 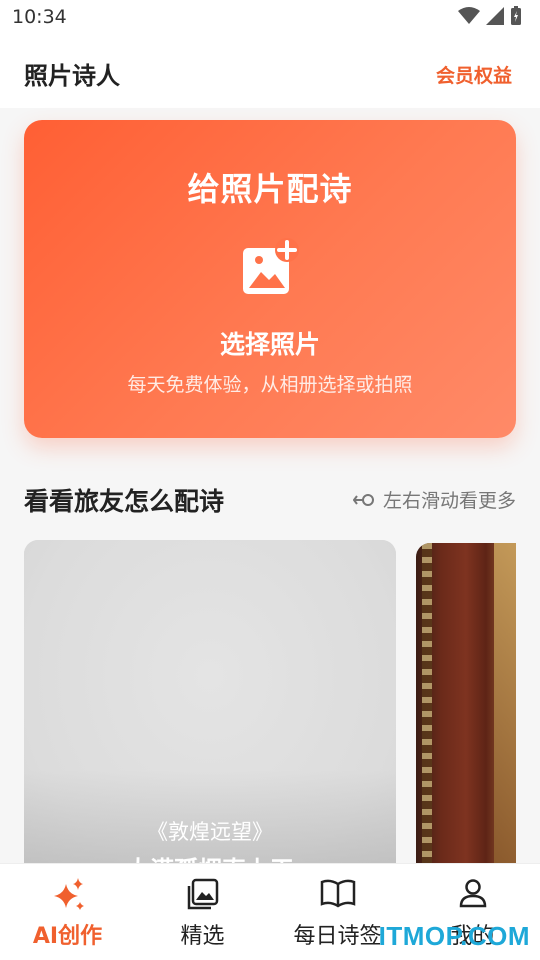 I want to click on gallery-icon, so click(x=202, y=894).